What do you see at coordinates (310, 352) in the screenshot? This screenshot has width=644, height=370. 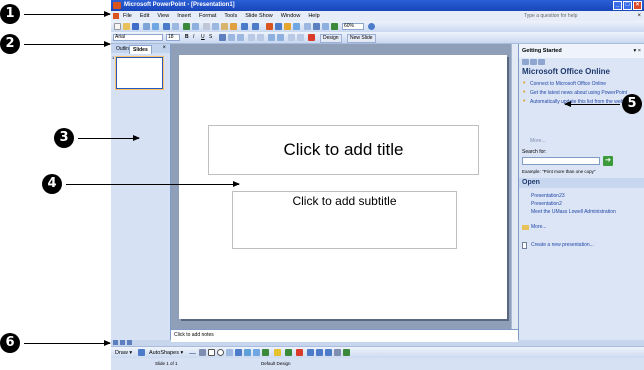 I see `line-style-icon` at bounding box center [310, 352].